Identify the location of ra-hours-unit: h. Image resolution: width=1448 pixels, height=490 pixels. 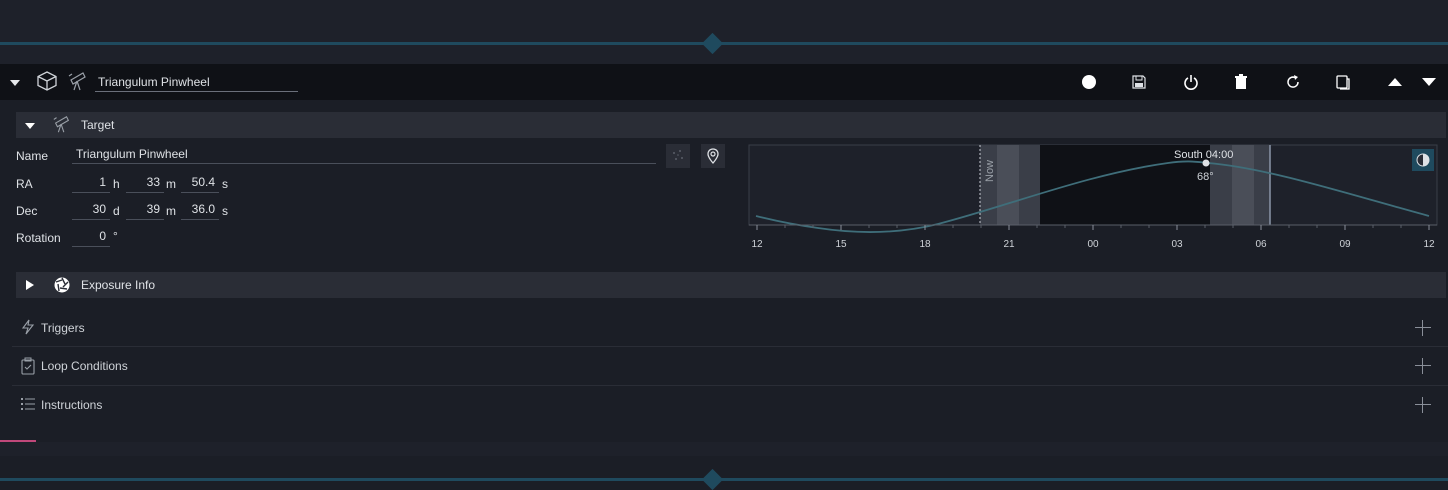
(116, 184).